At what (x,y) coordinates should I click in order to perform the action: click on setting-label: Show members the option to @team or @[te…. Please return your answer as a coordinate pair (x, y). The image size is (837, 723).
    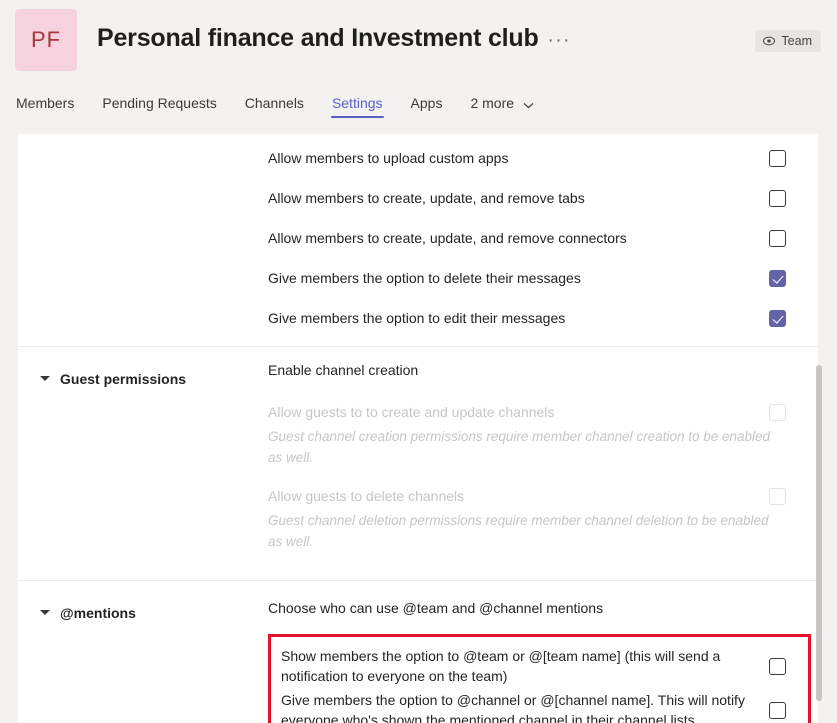
    Looking at the image, I should click on (501, 666).